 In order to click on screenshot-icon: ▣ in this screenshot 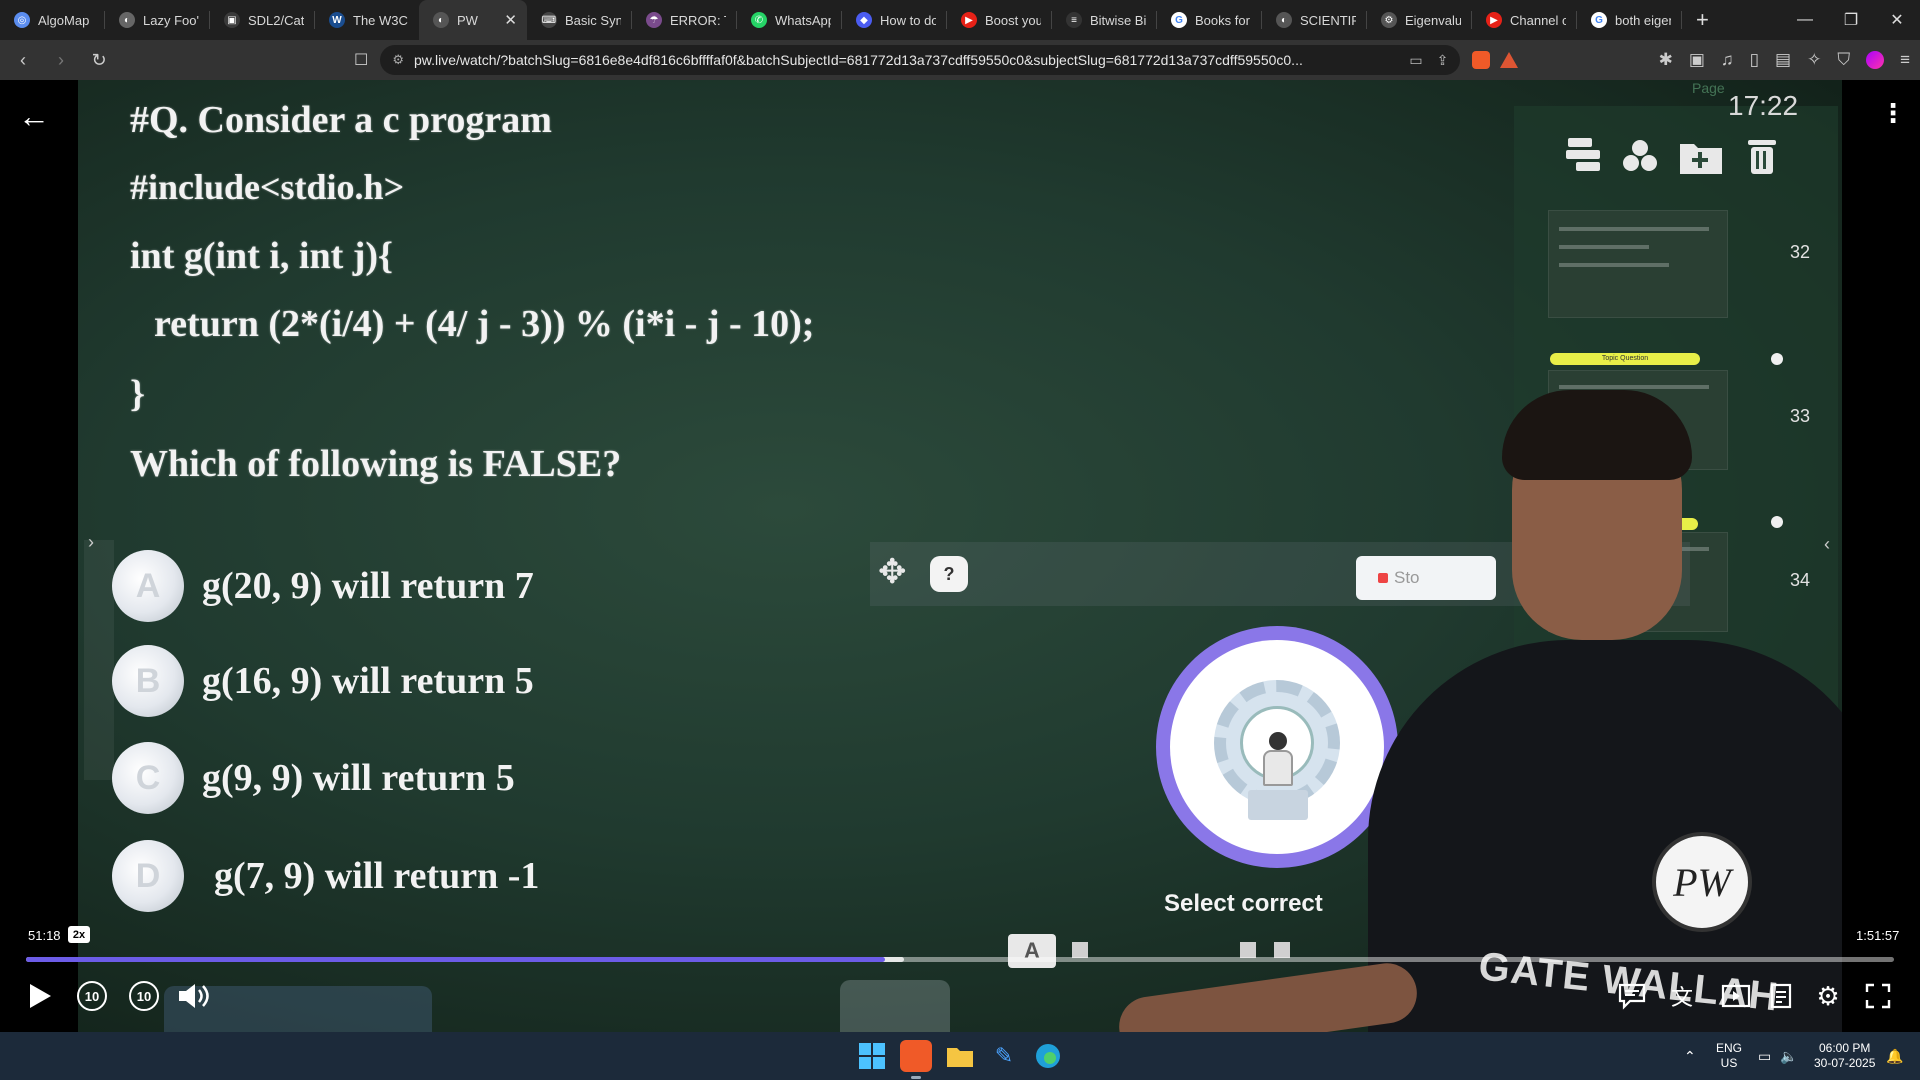, I will do `click(1697, 60)`.